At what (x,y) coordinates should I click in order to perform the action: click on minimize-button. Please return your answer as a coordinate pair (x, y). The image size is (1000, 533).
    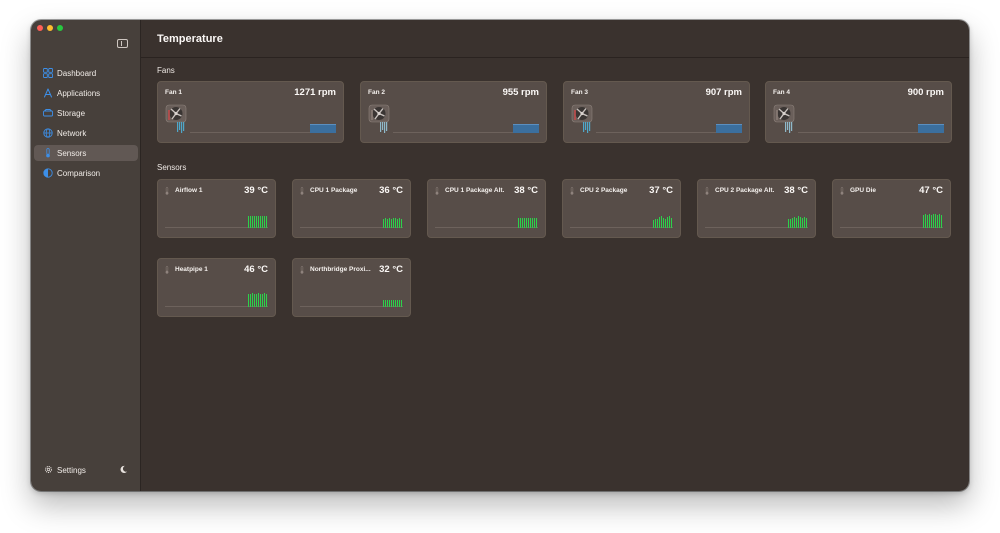
    Looking at the image, I should click on (50, 28).